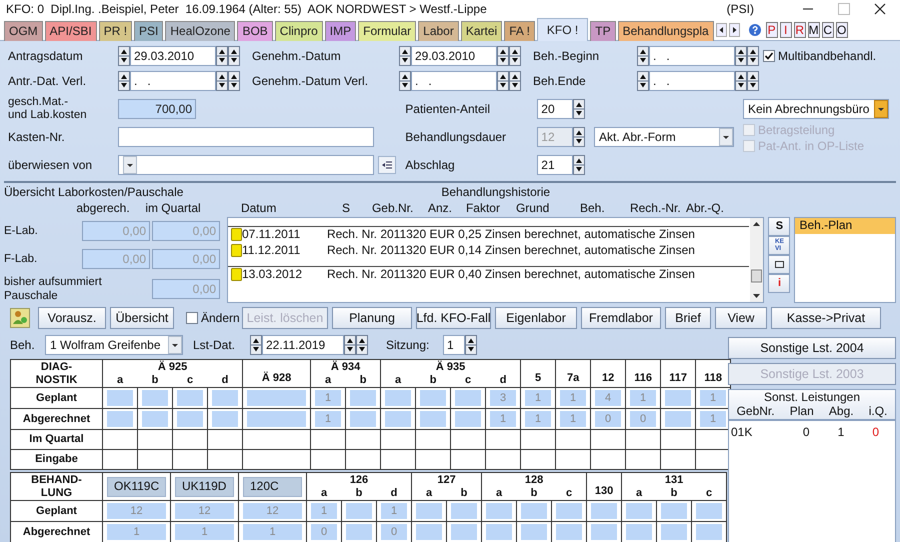 Image resolution: width=900 pixels, height=542 pixels. I want to click on tab: TP, so click(603, 31).